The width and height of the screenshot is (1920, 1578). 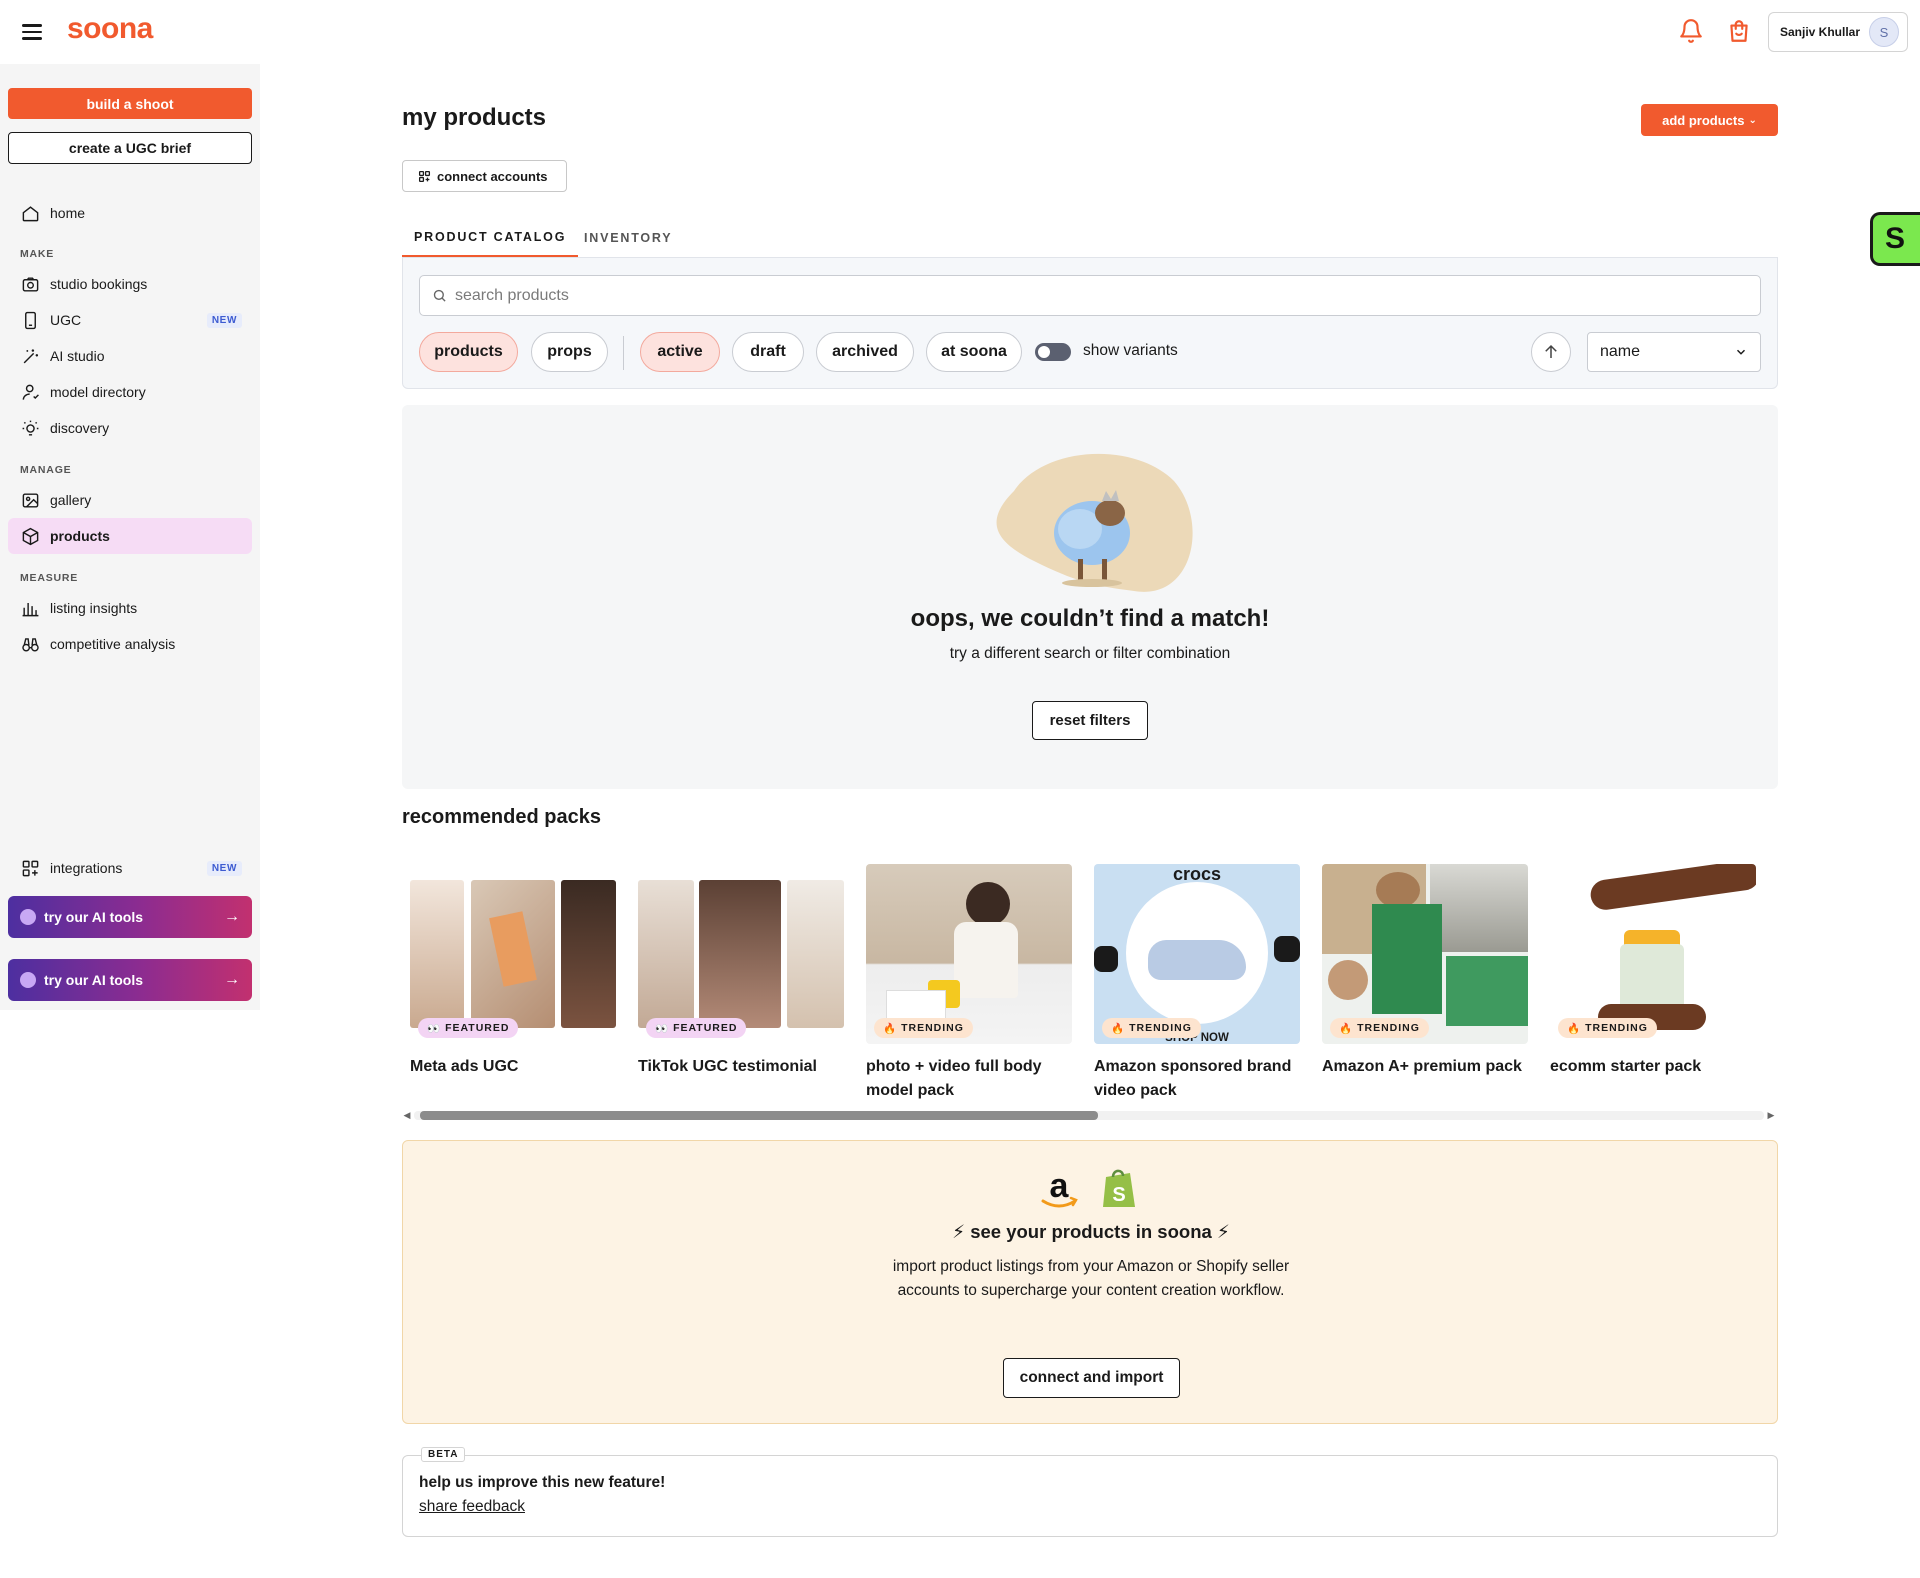 I want to click on pack-card: 👀 FEATURED TikTok UGC testimonial, so click(x=741, y=971).